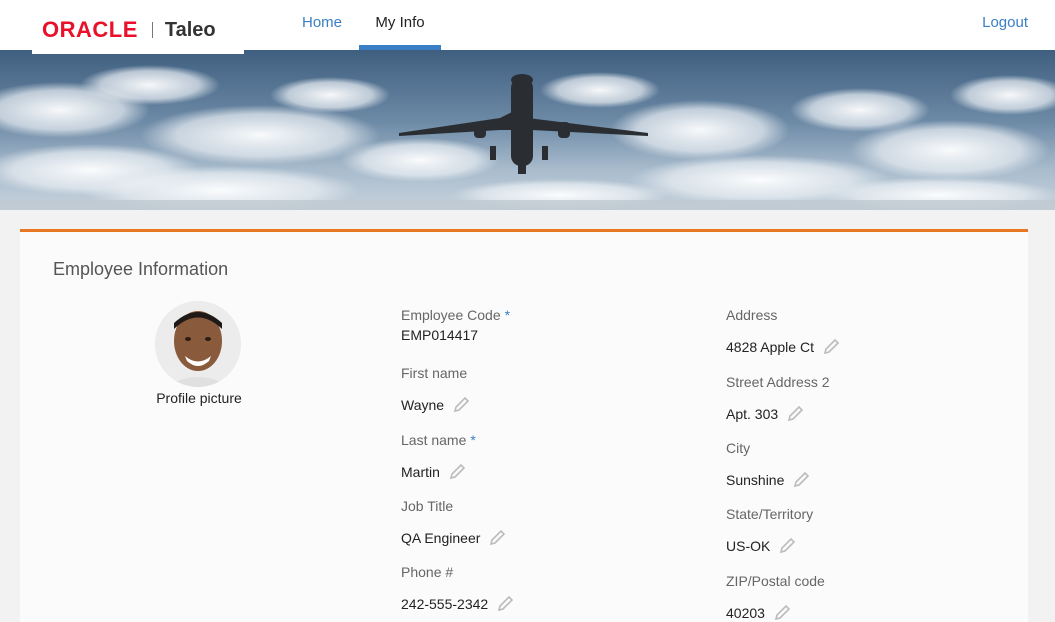  What do you see at coordinates (451, 315) in the screenshot?
I see `employee-code-label: Employee Code` at bounding box center [451, 315].